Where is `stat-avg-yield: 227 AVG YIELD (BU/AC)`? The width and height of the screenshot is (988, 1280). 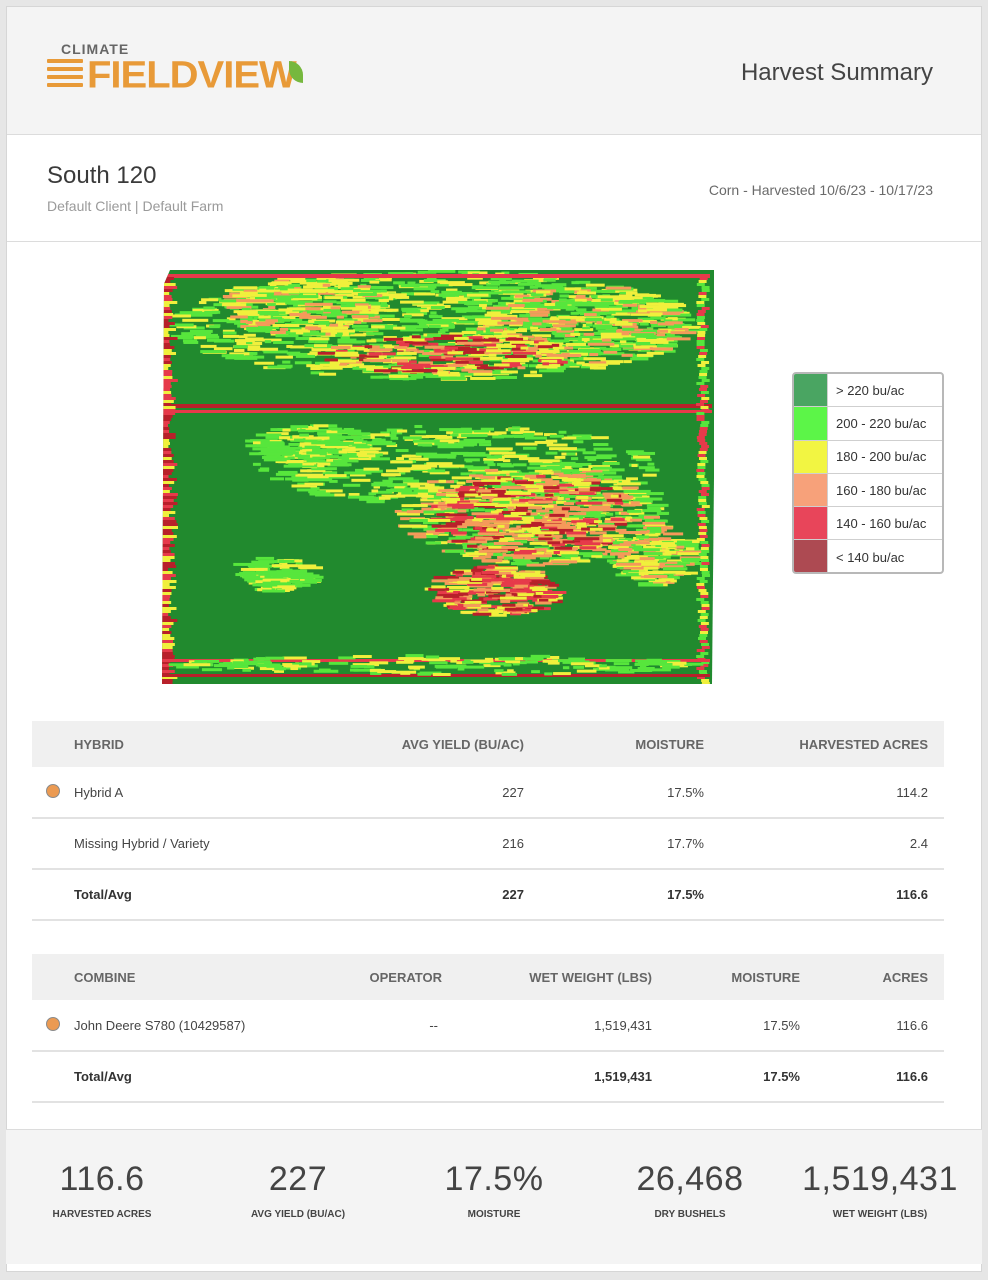
stat-avg-yield: 227 AVG YIELD (BU/AC) is located at coordinates (298, 1190).